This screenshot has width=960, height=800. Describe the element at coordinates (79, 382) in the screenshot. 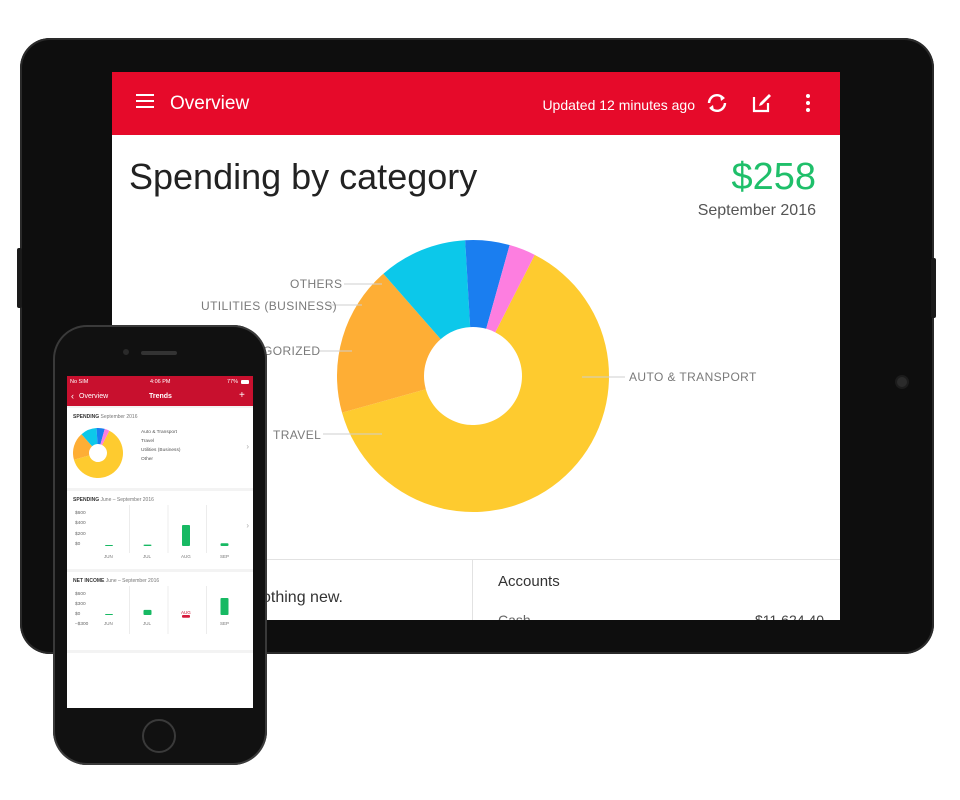

I see `carrier: No SIM` at that location.